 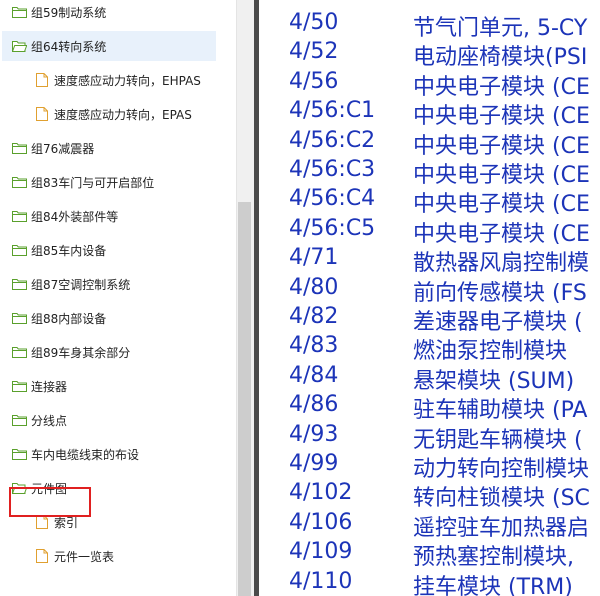 What do you see at coordinates (493, 555) in the screenshot?
I see `component-description: 预热塞控制模块,` at bounding box center [493, 555].